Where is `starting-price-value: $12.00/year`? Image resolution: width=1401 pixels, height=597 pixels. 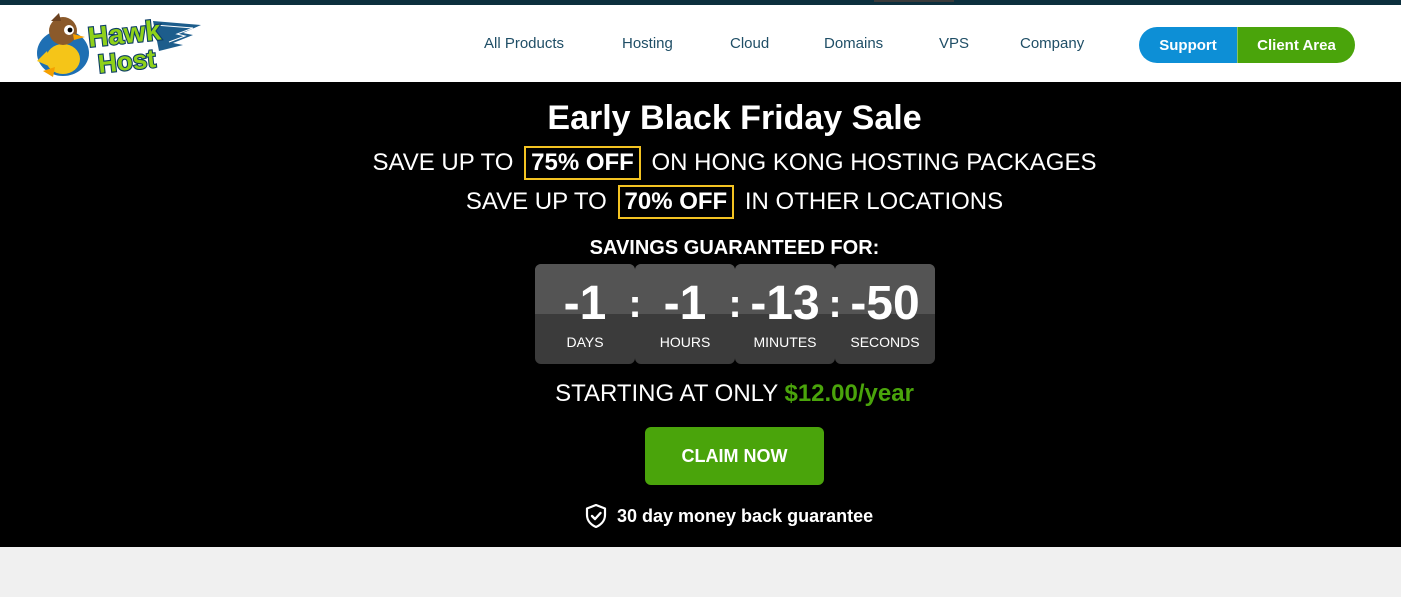 starting-price-value: $12.00/year is located at coordinates (849, 393).